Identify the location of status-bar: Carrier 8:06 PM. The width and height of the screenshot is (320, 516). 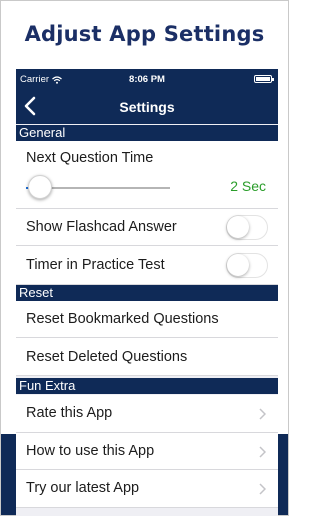
(147, 79).